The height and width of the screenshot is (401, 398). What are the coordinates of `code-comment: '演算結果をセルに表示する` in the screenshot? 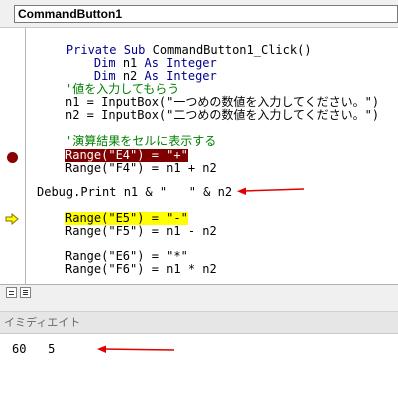 It's located at (140, 141).